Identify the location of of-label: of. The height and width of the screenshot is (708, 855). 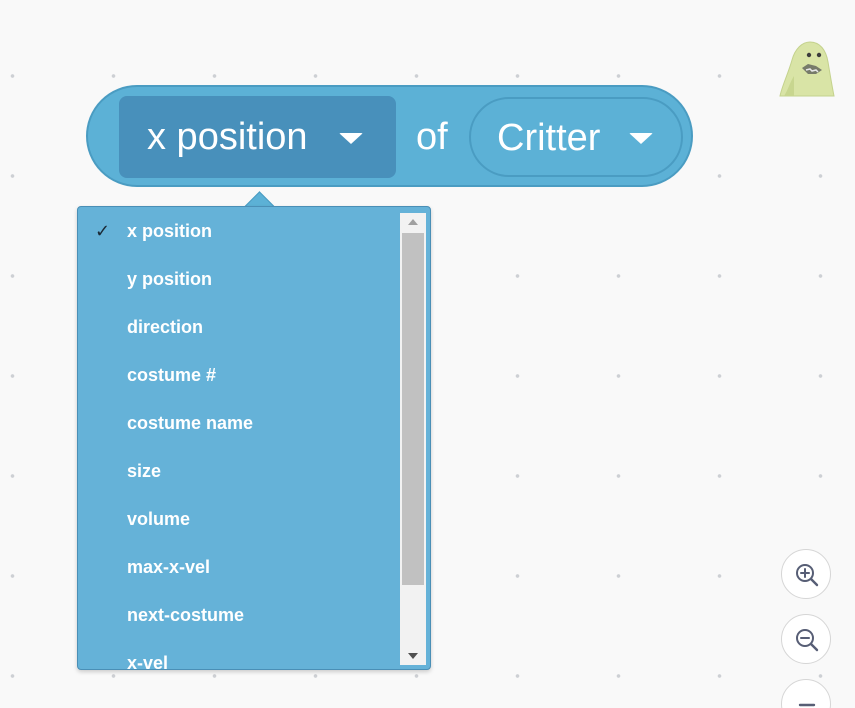
(432, 137).